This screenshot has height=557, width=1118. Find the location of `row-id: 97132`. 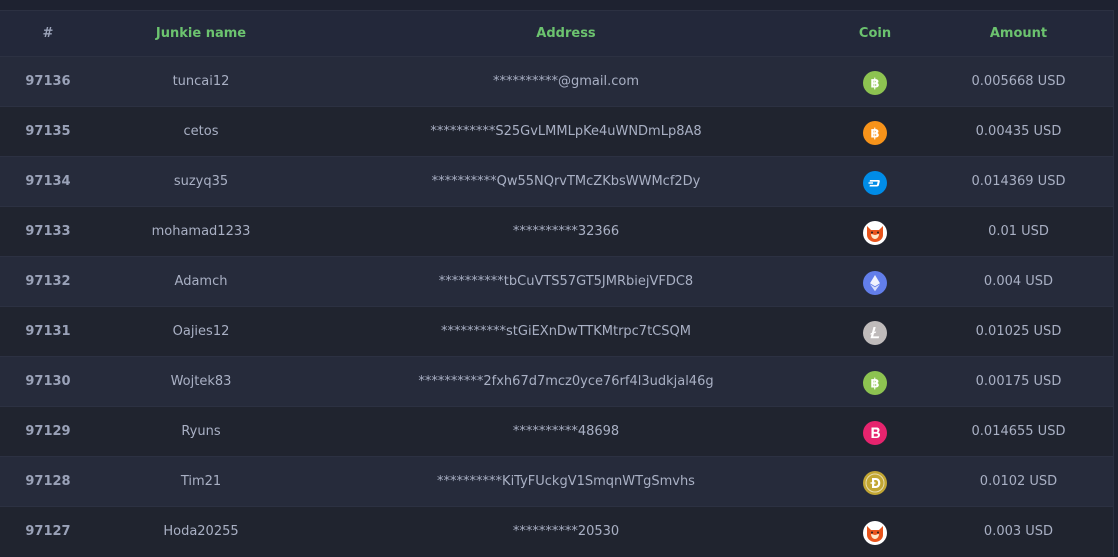

row-id: 97132 is located at coordinates (48, 281).